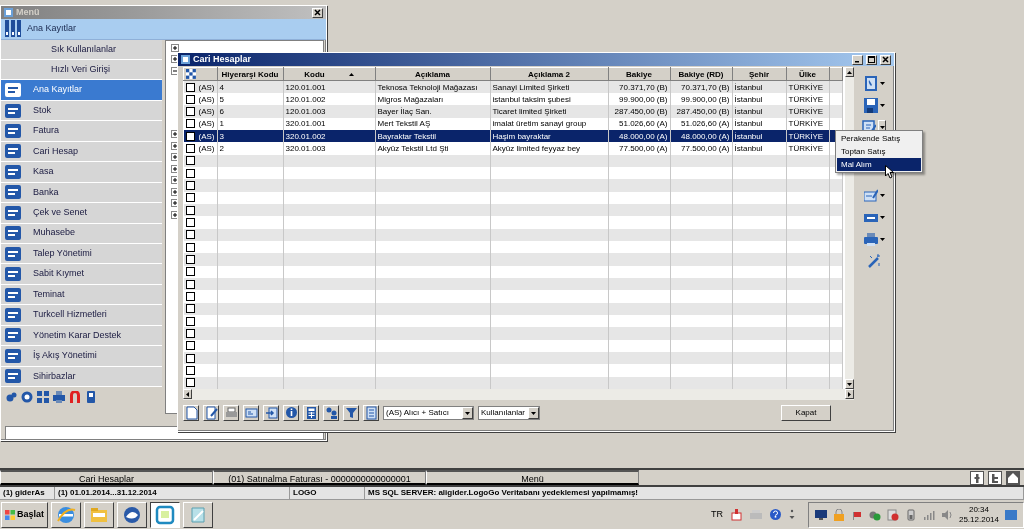 This screenshot has width=1024, height=529. Describe the element at coordinates (879, 164) in the screenshot. I see `menu-item: Mal Alım` at that location.